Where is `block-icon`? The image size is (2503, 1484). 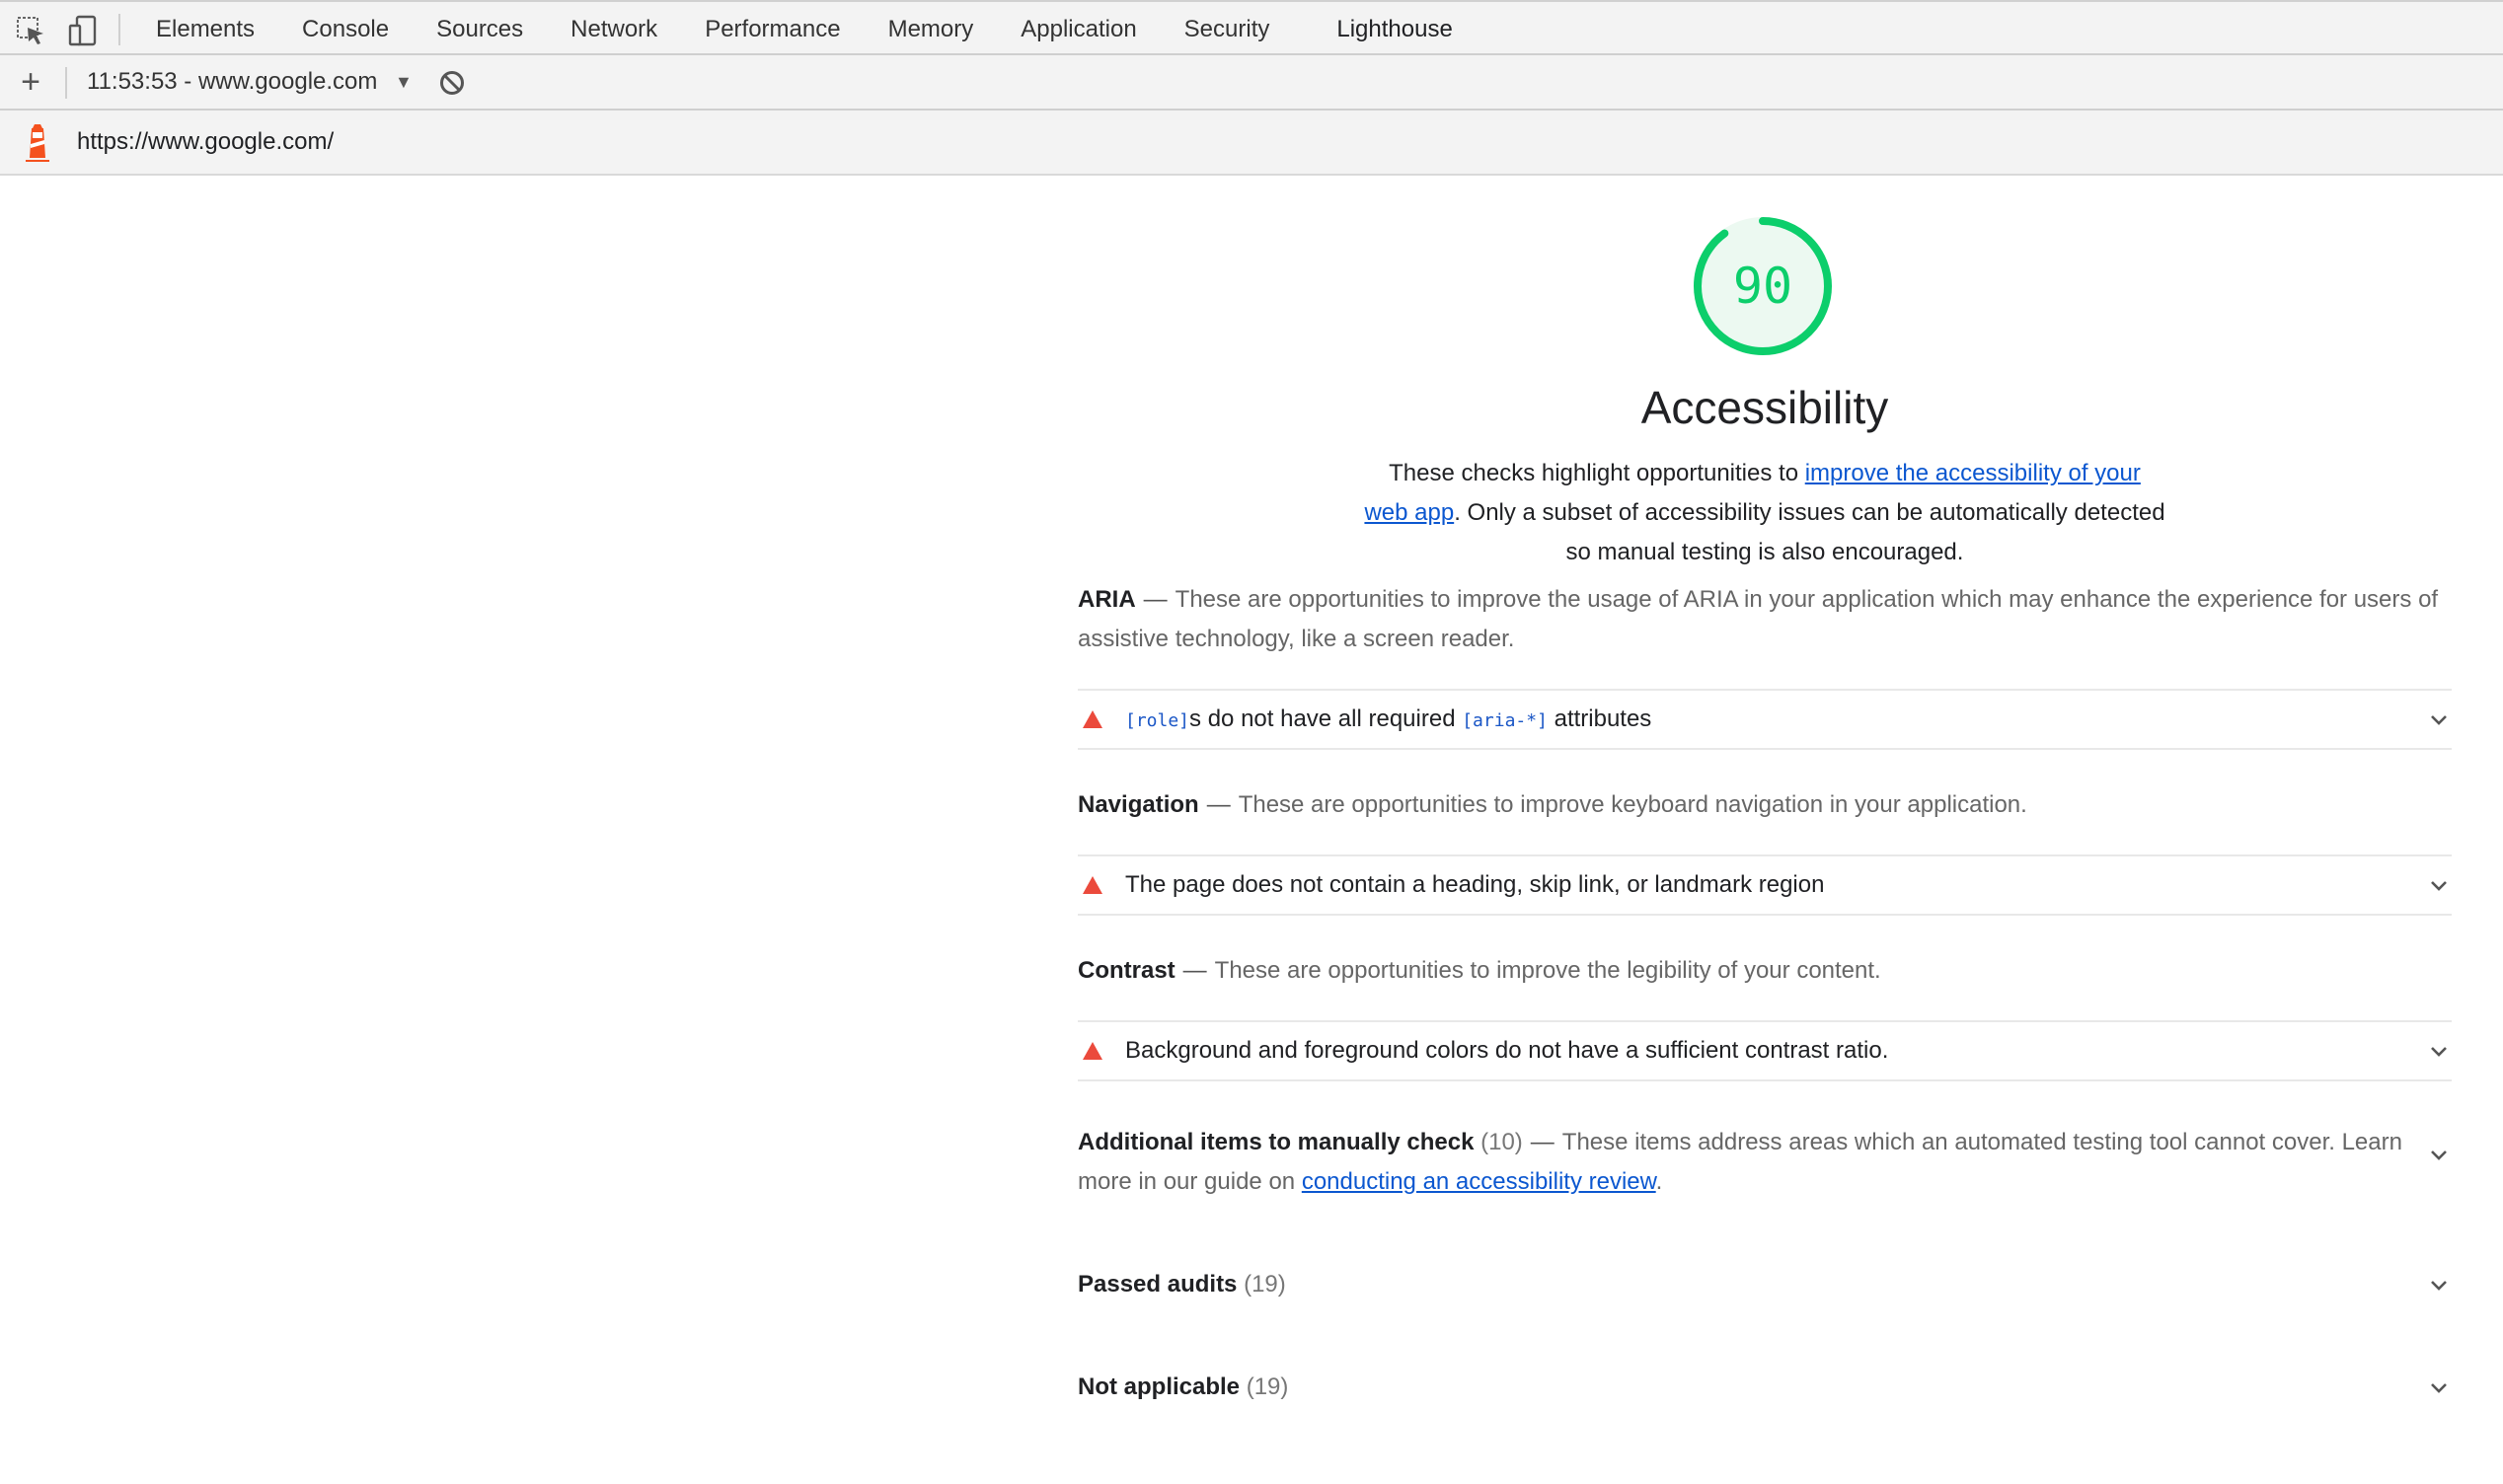 block-icon is located at coordinates (452, 83).